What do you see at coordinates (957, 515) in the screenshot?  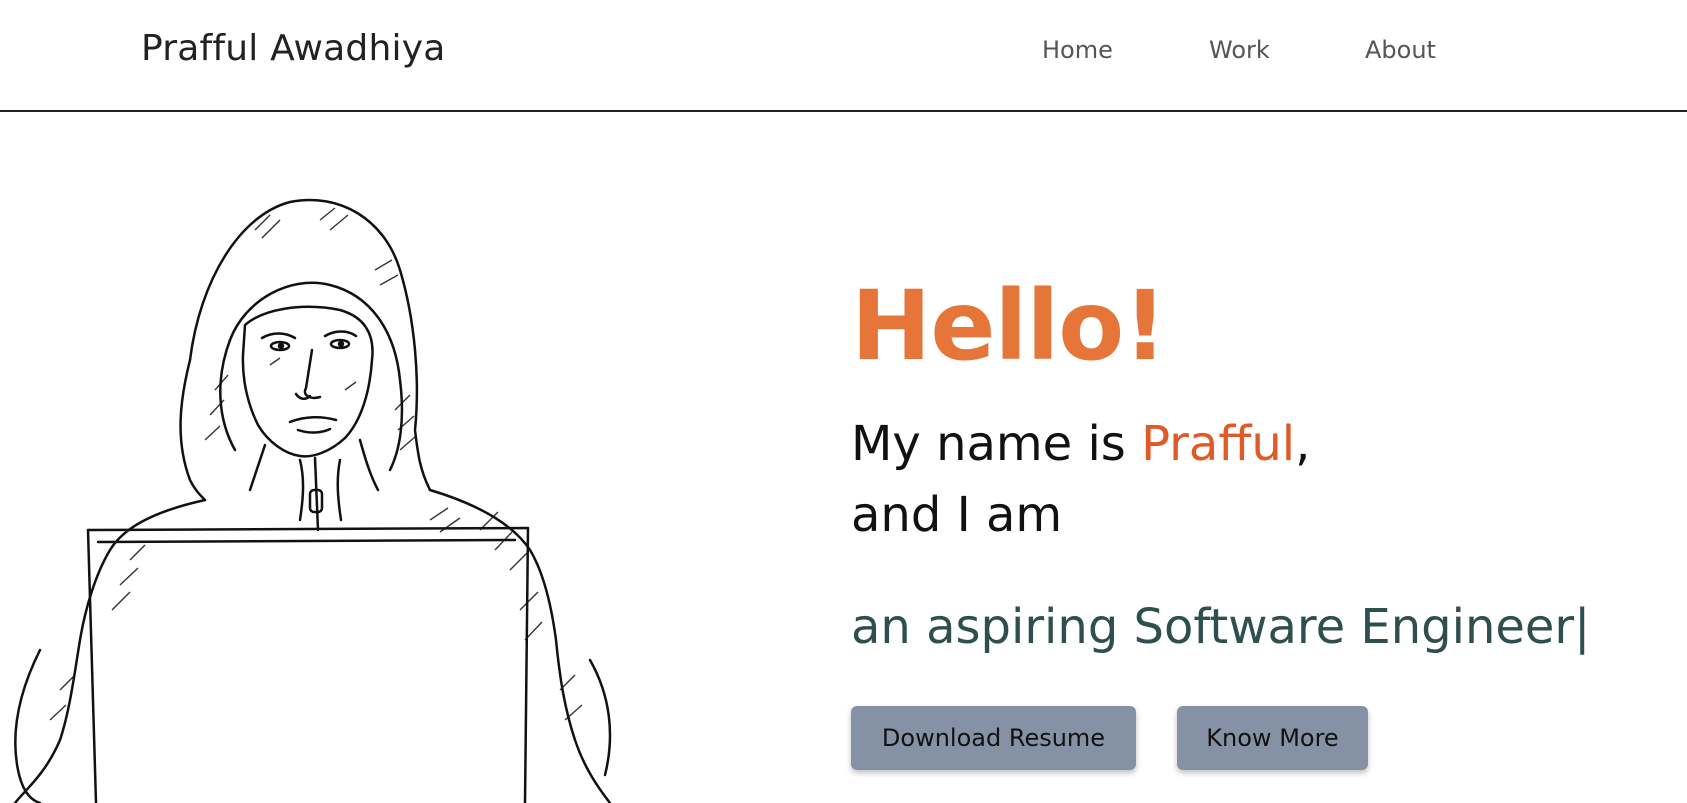 I see `hero-intro-line-2: and I am` at bounding box center [957, 515].